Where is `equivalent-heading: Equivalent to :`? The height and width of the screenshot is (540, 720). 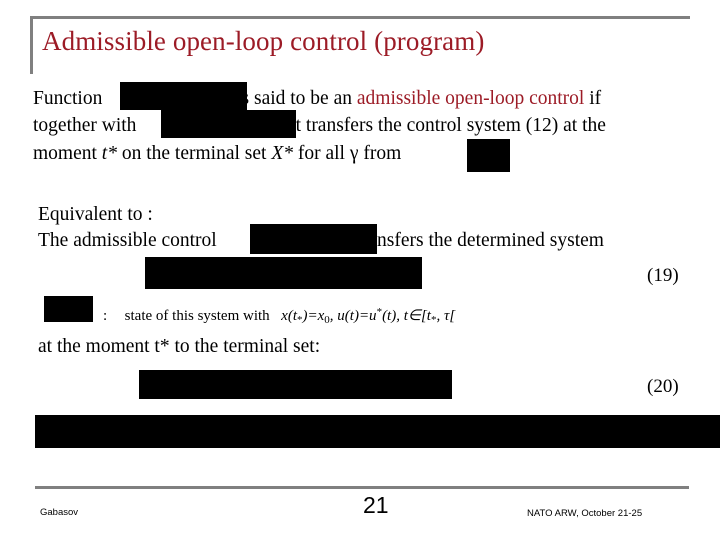
equivalent-heading: Equivalent to : is located at coordinates (95, 214).